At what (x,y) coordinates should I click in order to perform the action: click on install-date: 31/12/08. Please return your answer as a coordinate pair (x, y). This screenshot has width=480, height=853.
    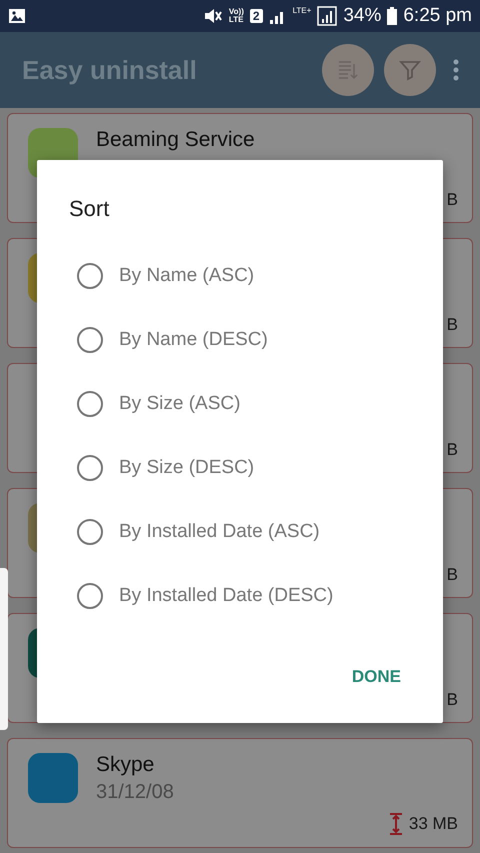
    Looking at the image, I should click on (135, 792).